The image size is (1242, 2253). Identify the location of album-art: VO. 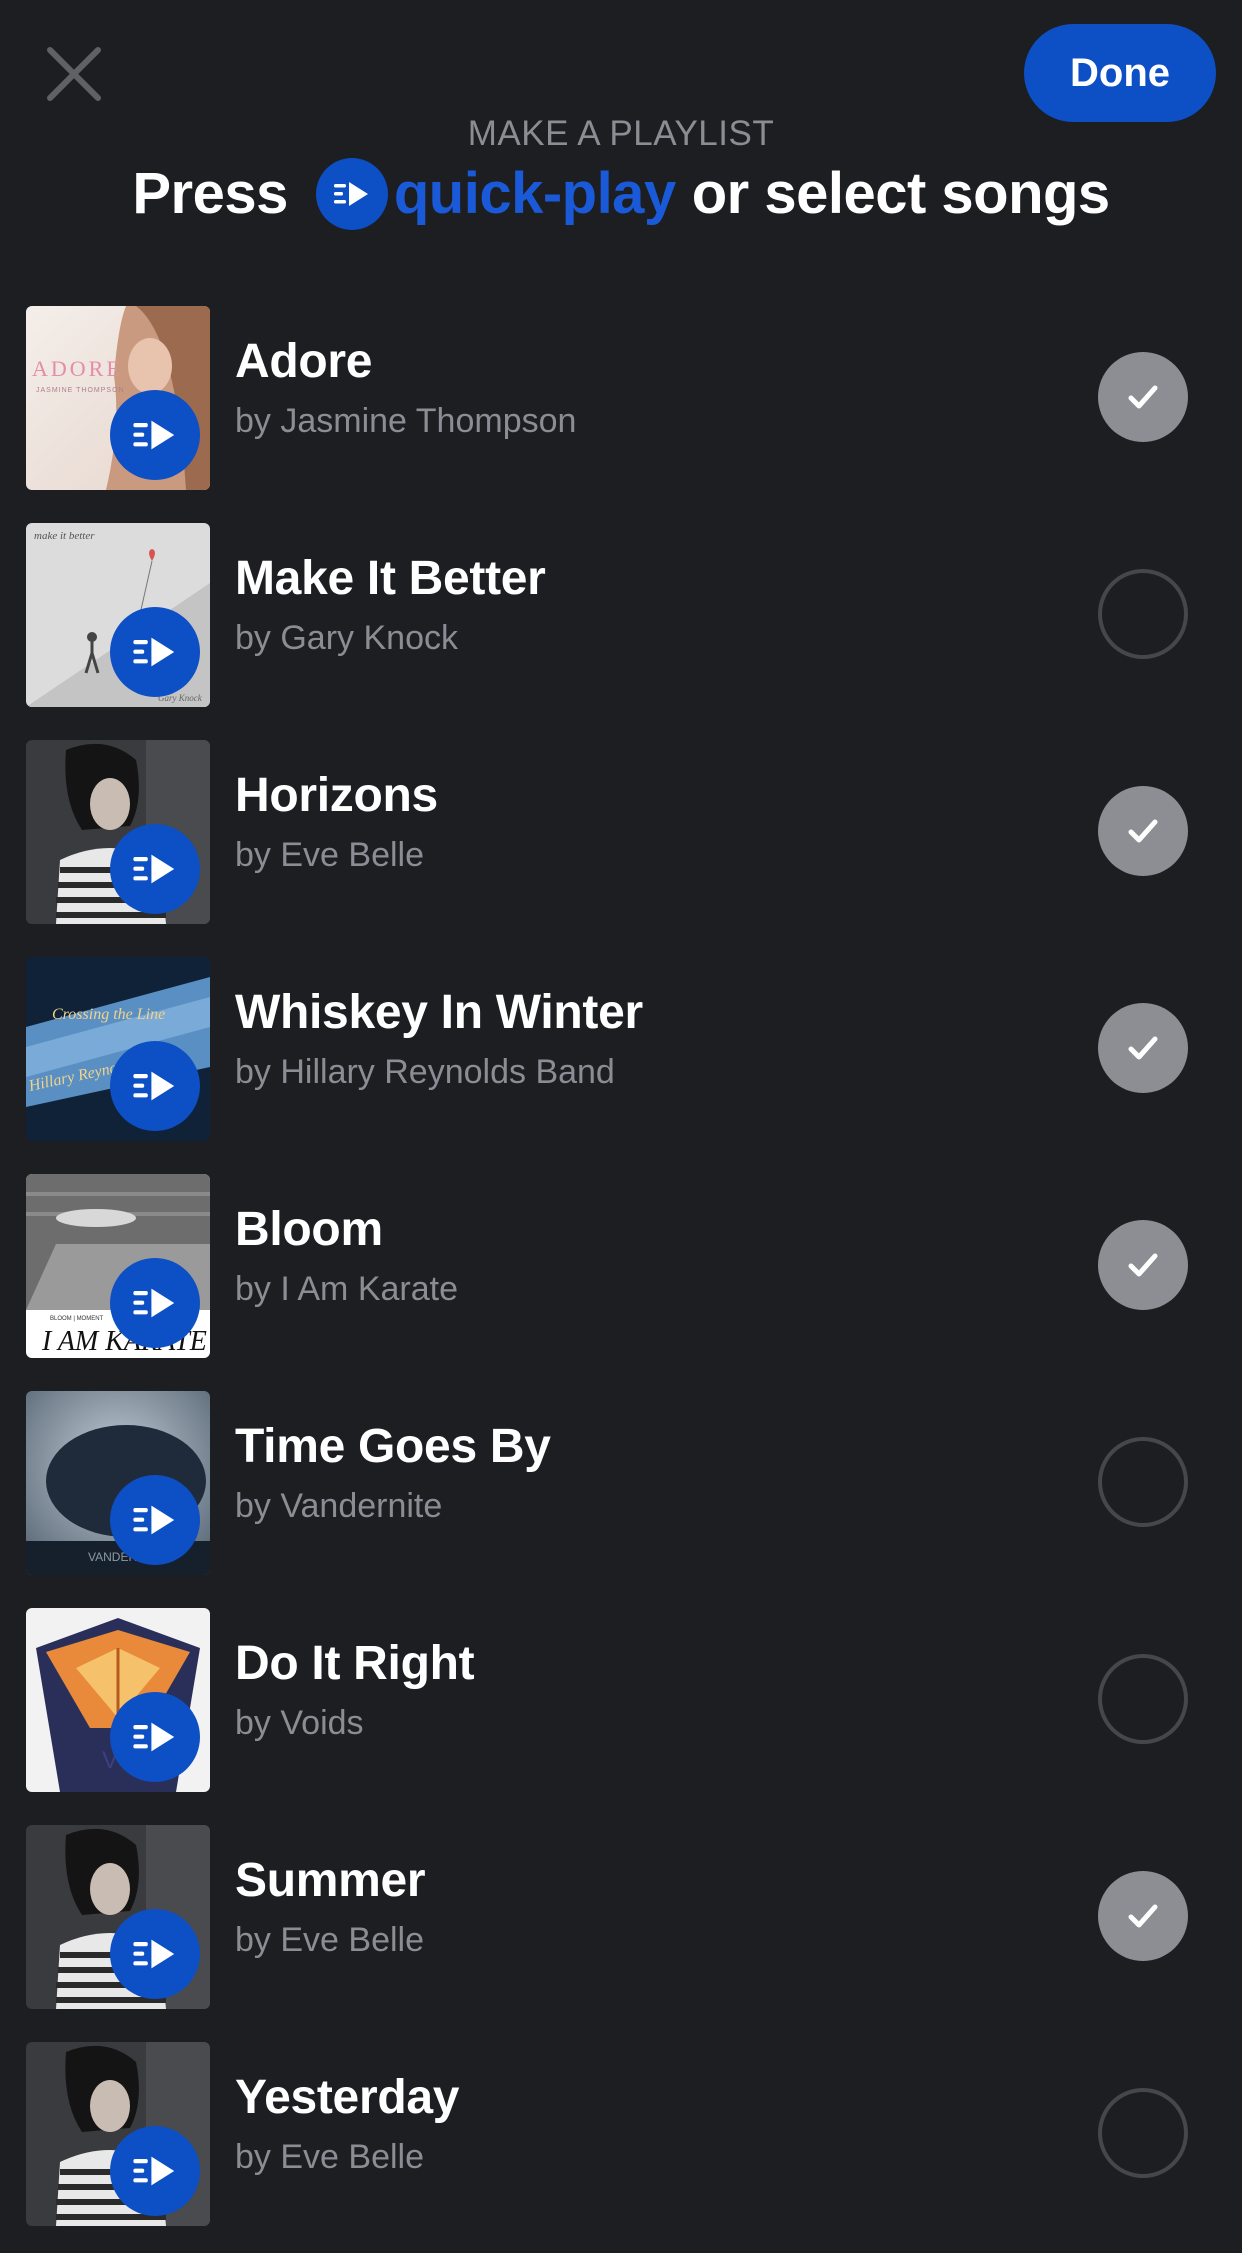
(118, 1700).